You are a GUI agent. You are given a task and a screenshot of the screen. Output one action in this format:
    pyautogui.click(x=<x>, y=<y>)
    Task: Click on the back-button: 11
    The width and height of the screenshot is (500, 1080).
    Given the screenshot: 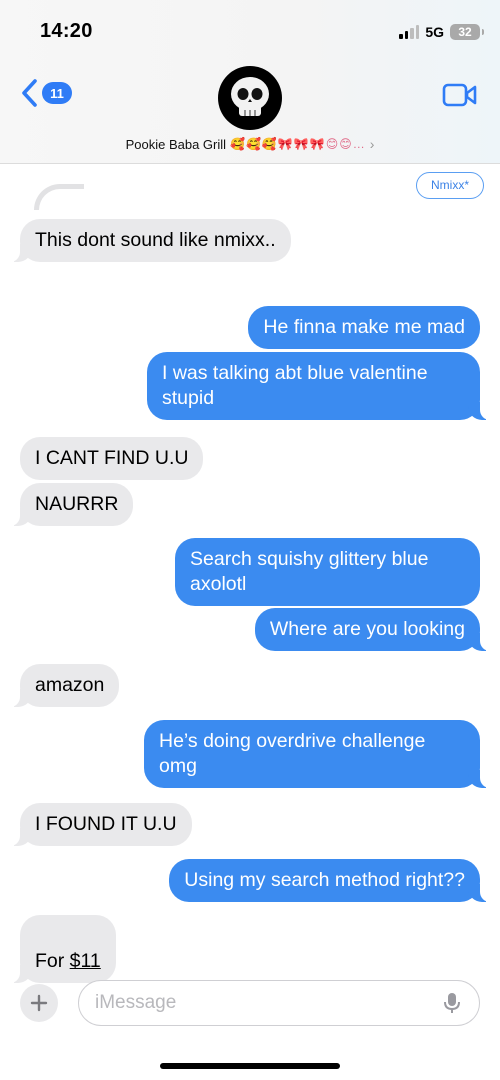 What is the action you would take?
    pyautogui.click(x=46, y=93)
    